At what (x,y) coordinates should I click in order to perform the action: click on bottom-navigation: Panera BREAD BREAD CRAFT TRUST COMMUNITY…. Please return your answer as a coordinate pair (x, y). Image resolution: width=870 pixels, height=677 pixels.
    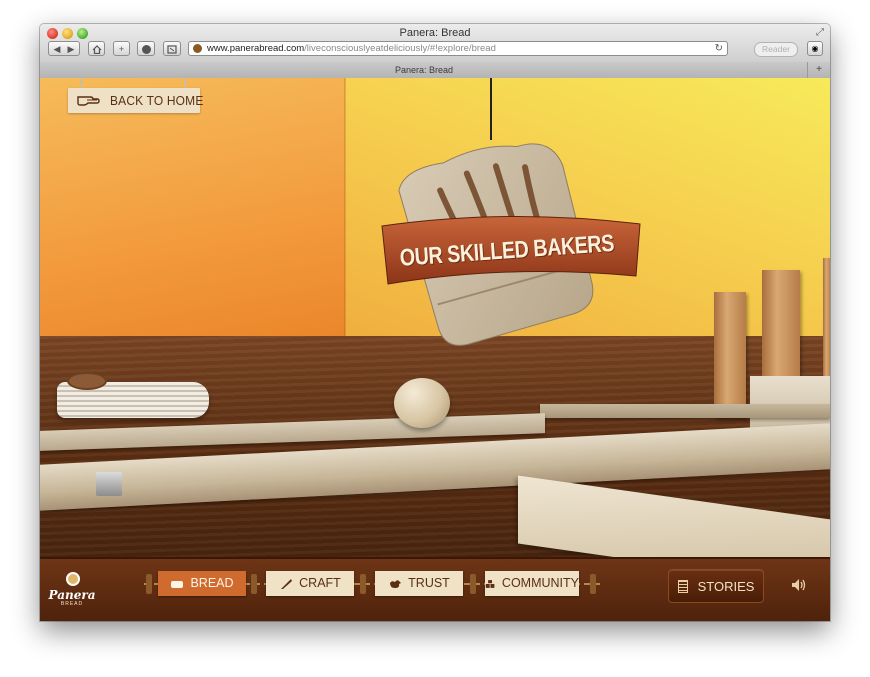
    Looking at the image, I should click on (435, 589).